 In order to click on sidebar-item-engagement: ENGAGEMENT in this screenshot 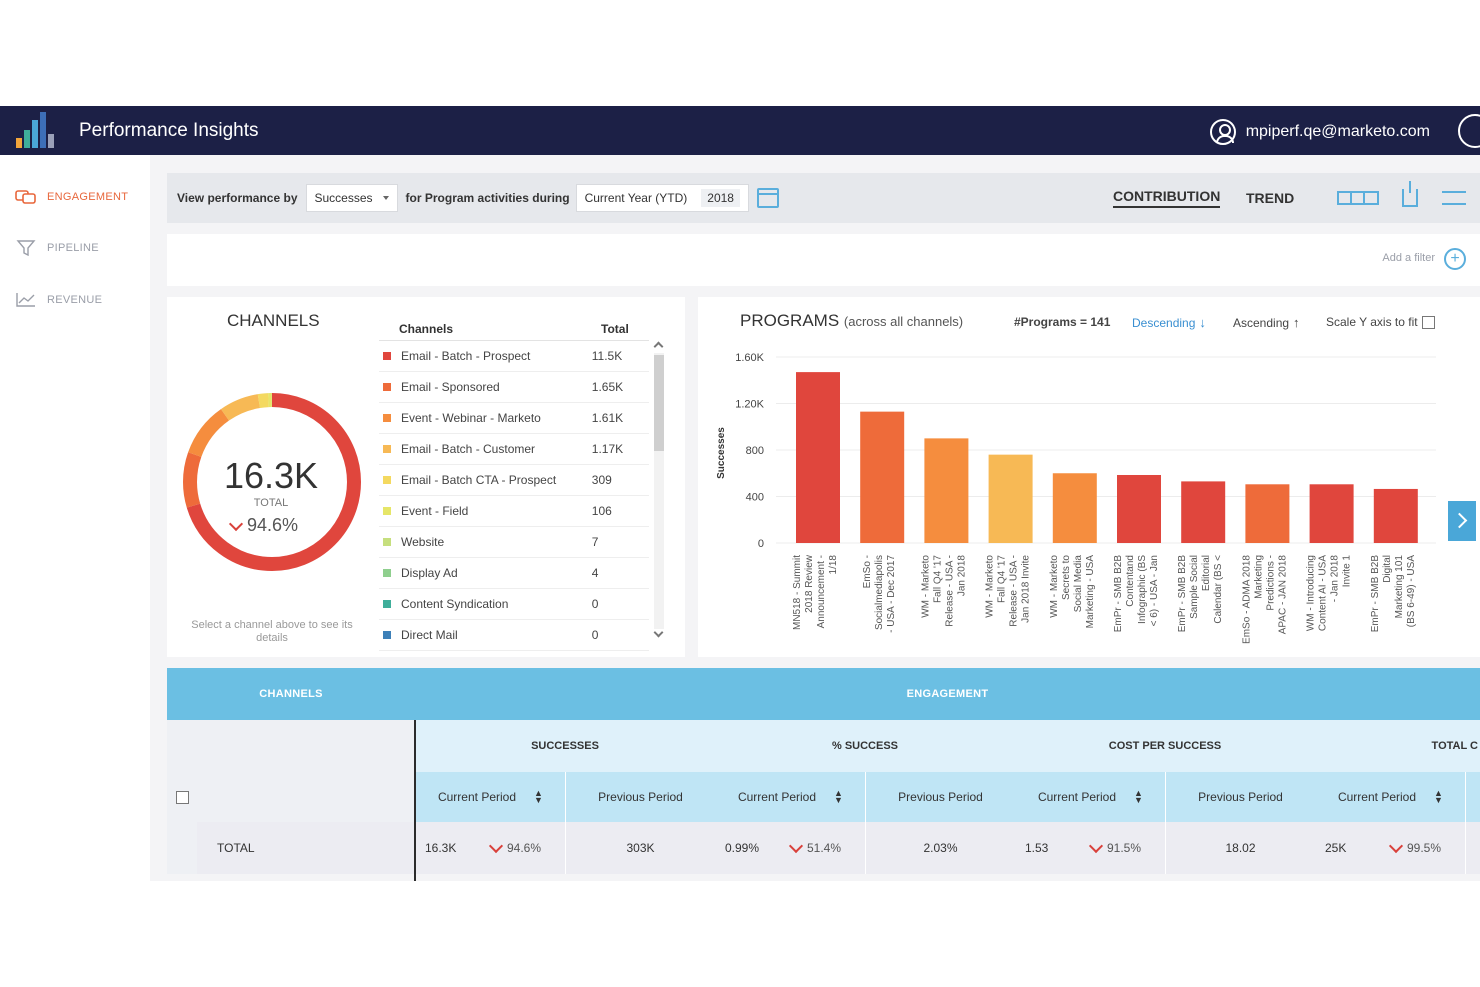, I will do `click(71, 197)`.